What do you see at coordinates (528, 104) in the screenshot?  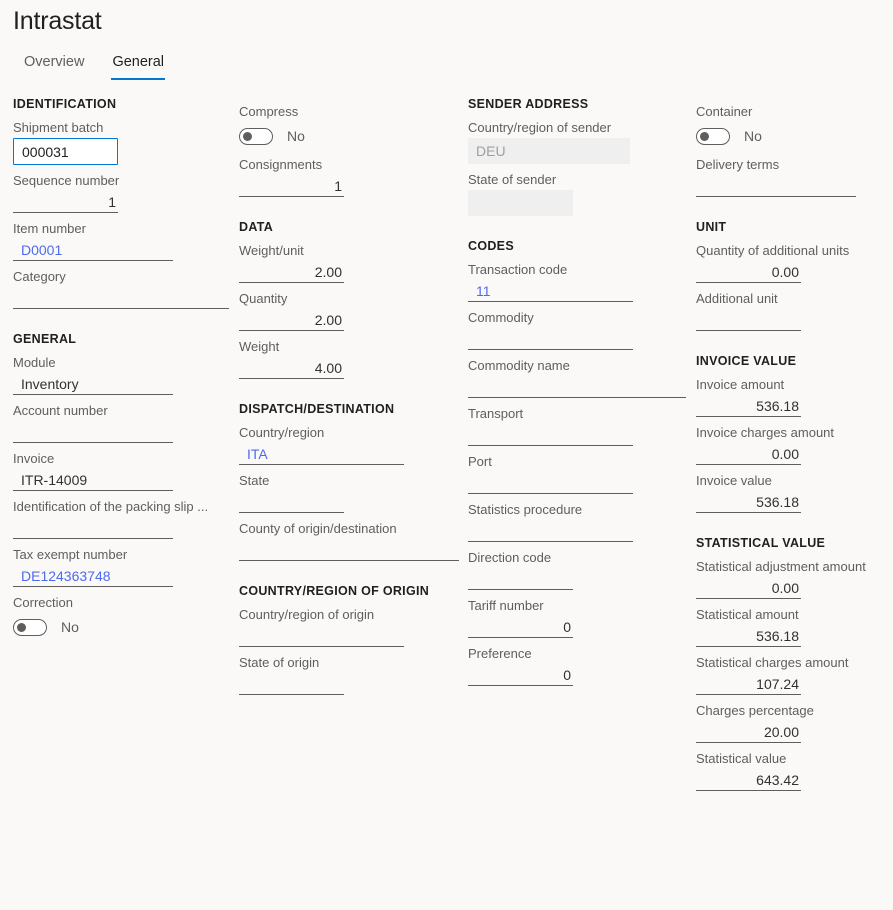 I see `group-heading-sender-address: SENDER ADDRESS` at bounding box center [528, 104].